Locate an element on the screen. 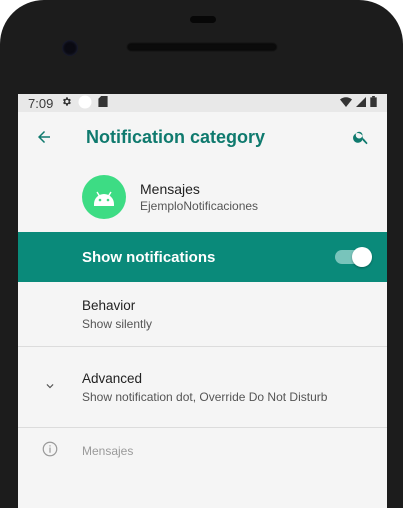 Image resolution: width=403 pixels, height=508 pixels. app-package: EjemploNotificaciones is located at coordinates (199, 206).